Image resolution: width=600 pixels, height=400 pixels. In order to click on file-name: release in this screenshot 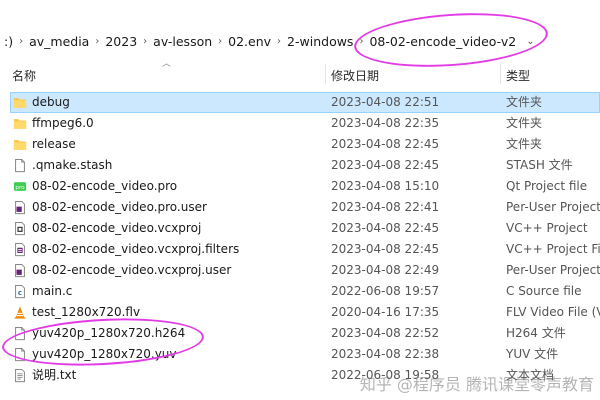, I will do `click(54, 144)`.